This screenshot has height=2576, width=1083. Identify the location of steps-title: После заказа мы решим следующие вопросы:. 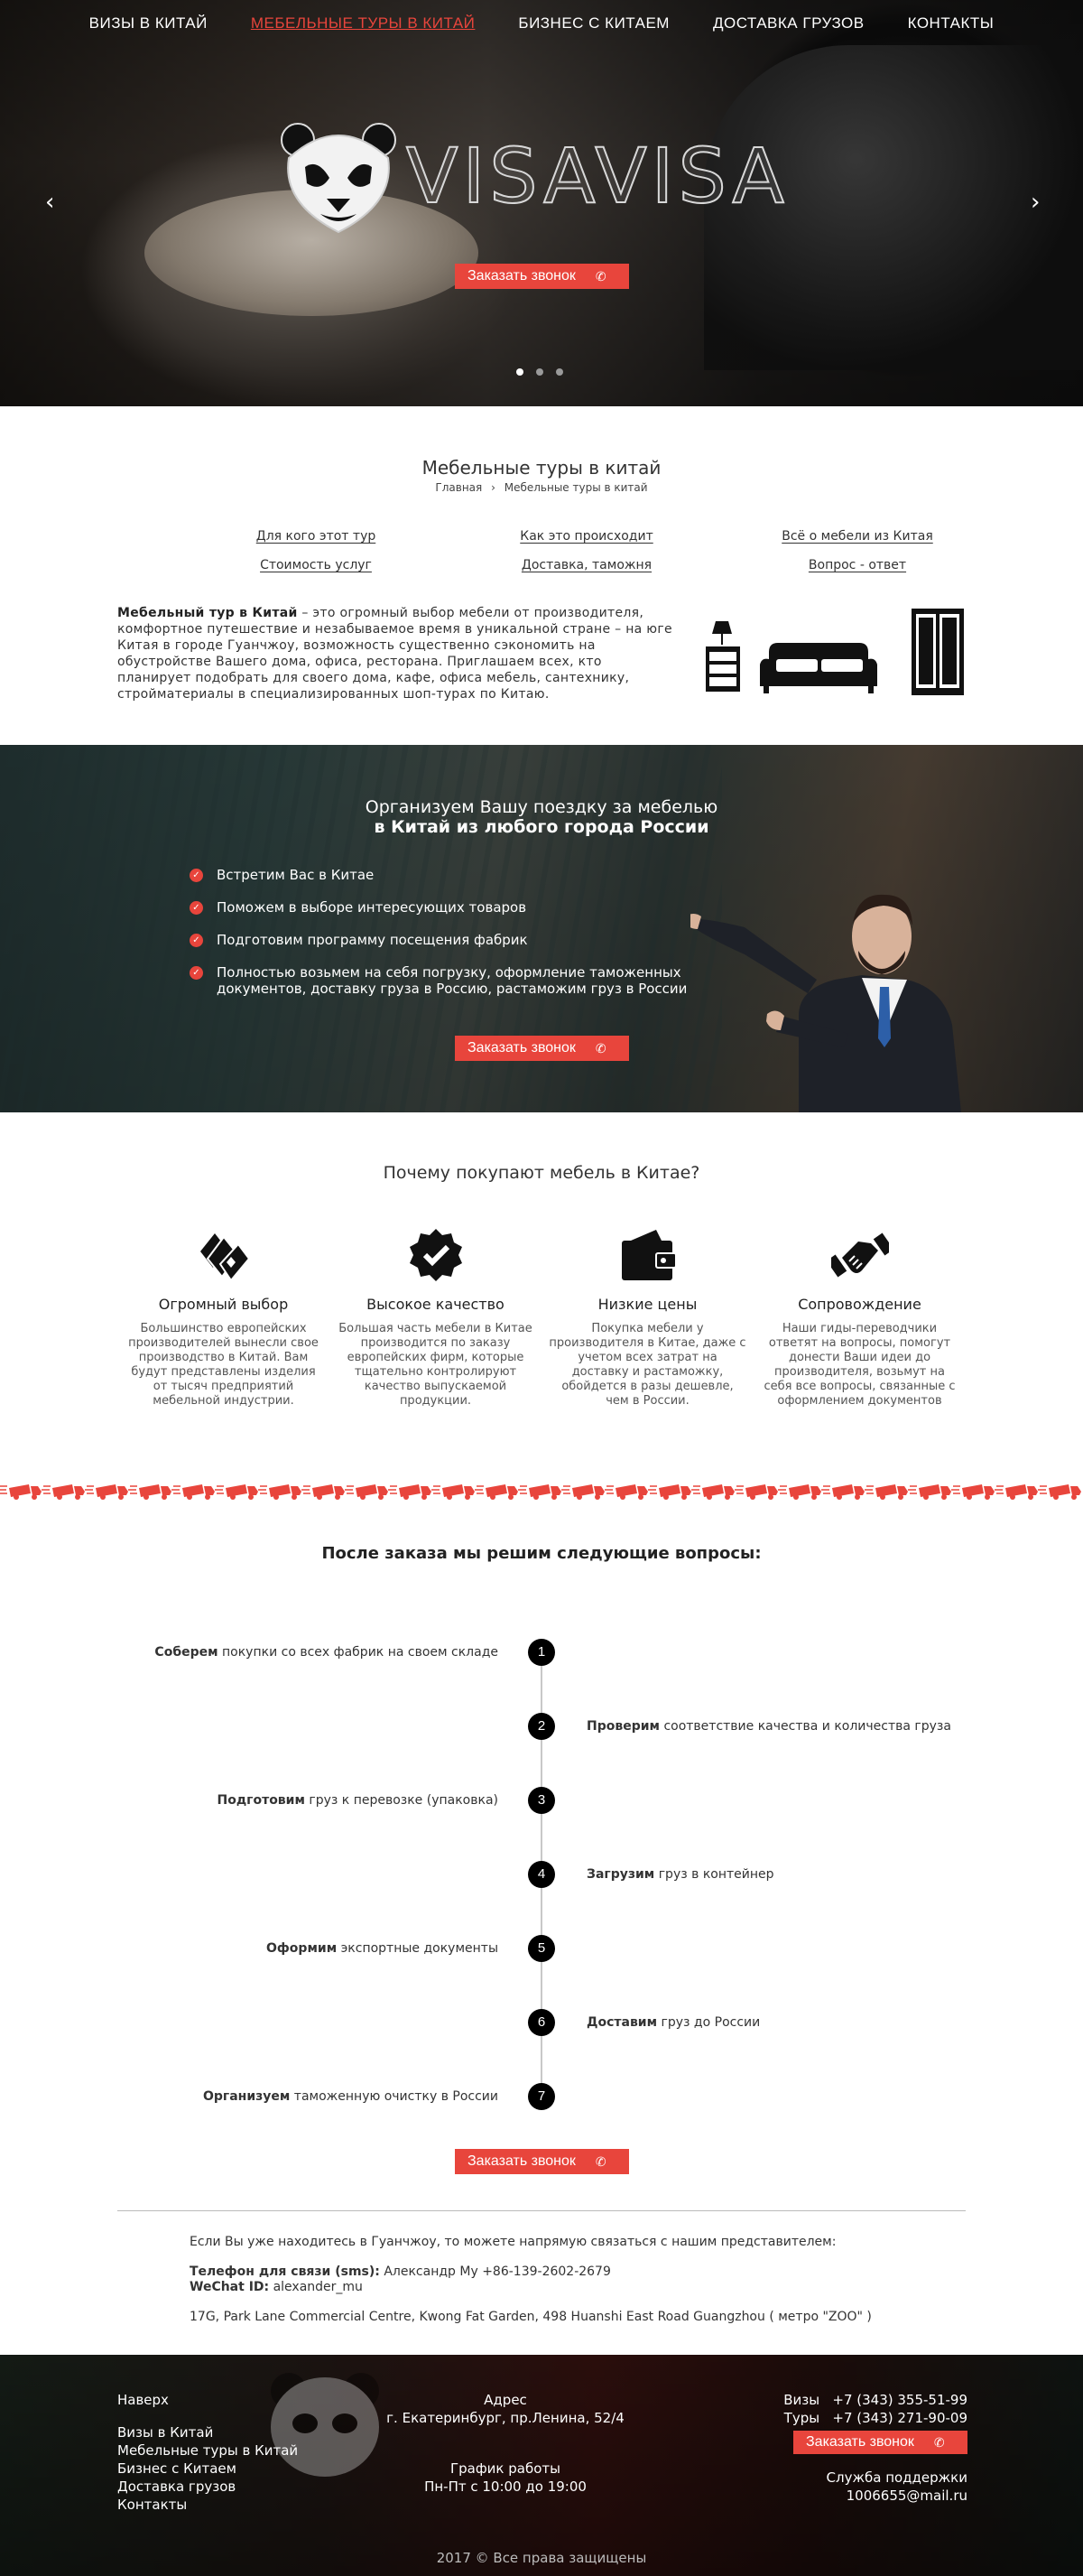
(541, 1553).